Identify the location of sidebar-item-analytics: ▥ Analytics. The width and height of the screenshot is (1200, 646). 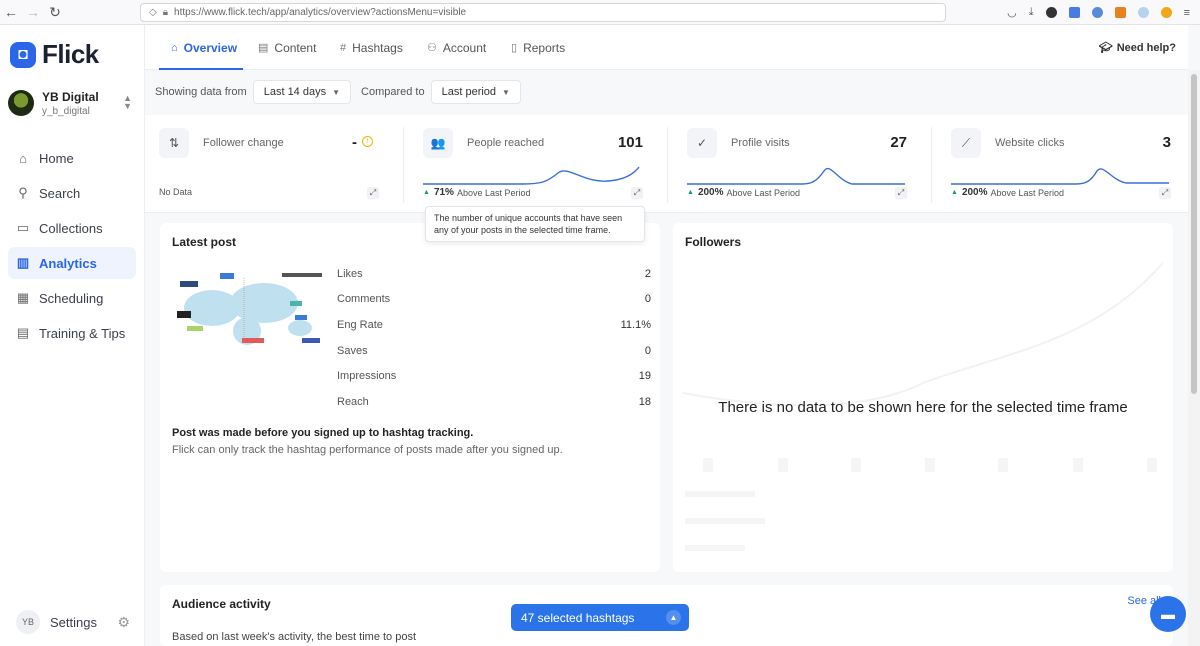
(72, 263).